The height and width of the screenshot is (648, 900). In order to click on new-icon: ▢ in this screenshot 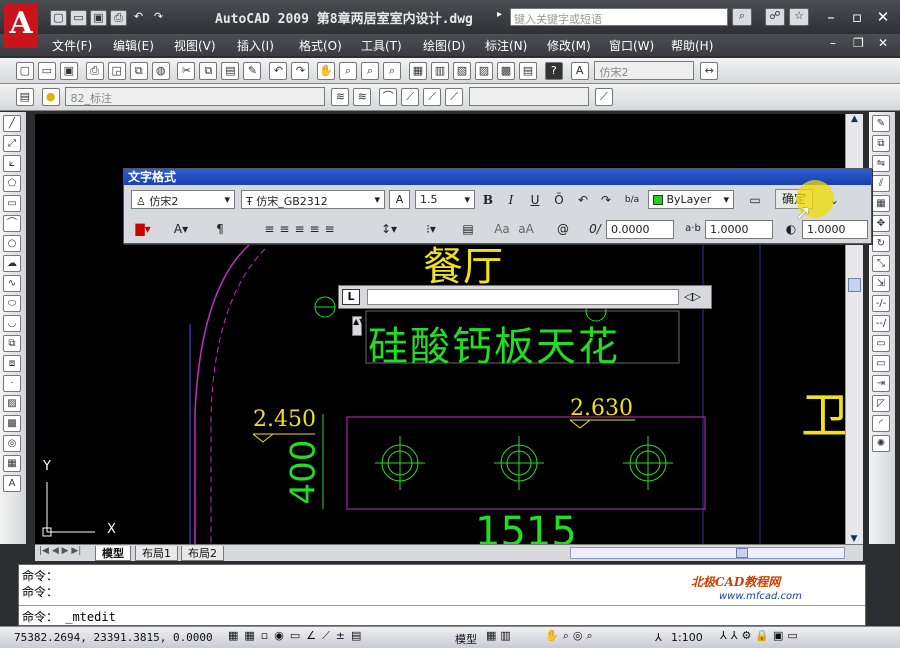, I will do `click(58, 18)`.